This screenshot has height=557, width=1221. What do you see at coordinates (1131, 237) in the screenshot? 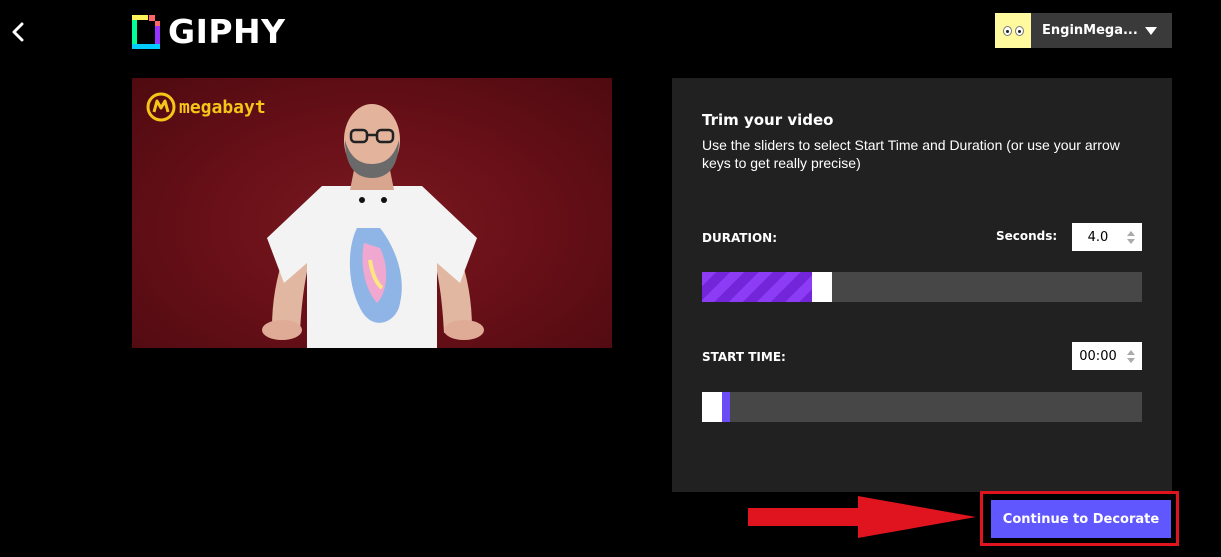
I see `duration-spinner` at bounding box center [1131, 237].